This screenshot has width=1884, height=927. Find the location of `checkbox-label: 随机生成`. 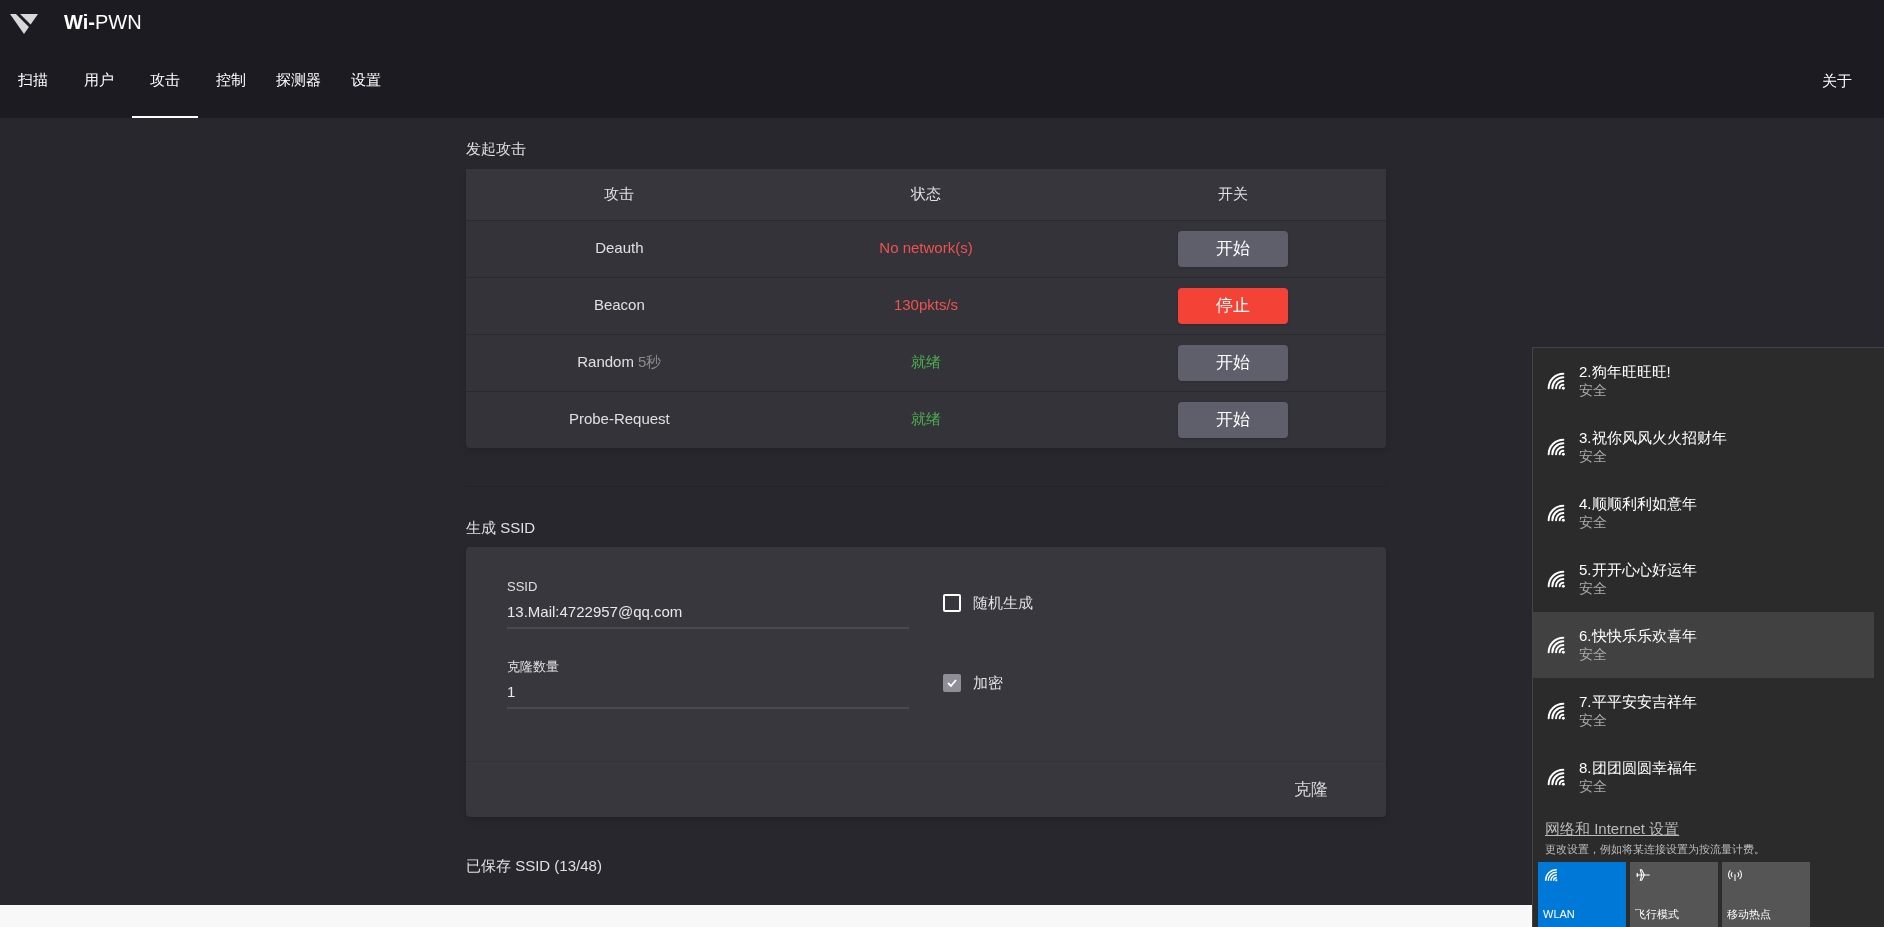

checkbox-label: 随机生成 is located at coordinates (1003, 602).